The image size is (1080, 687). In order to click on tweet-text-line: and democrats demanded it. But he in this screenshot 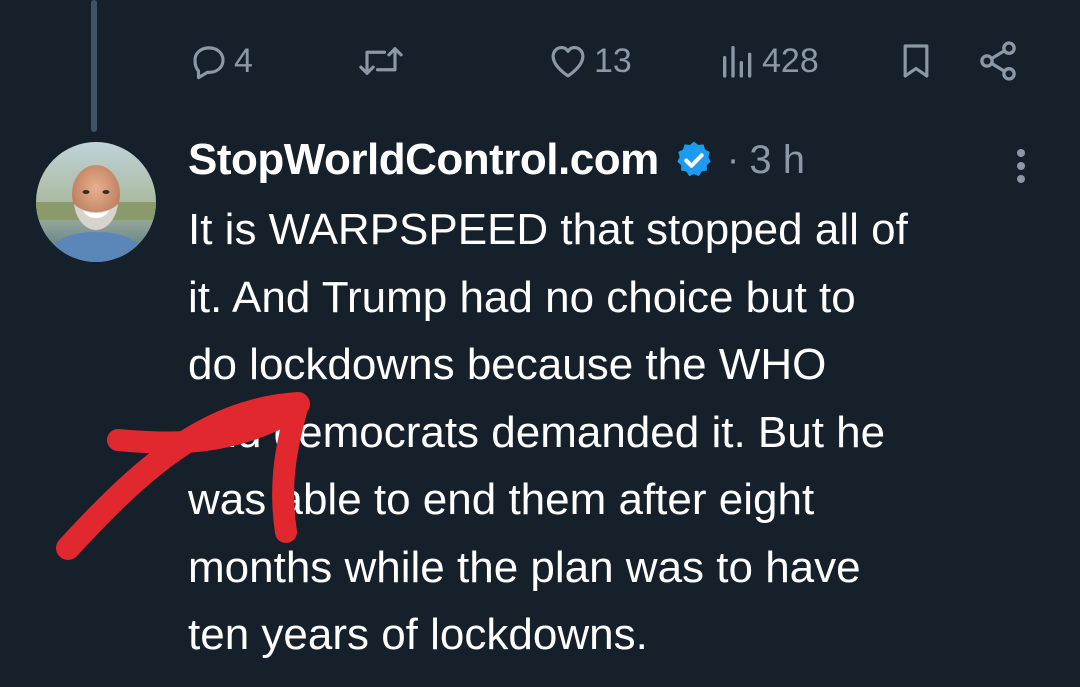, I will do `click(537, 432)`.